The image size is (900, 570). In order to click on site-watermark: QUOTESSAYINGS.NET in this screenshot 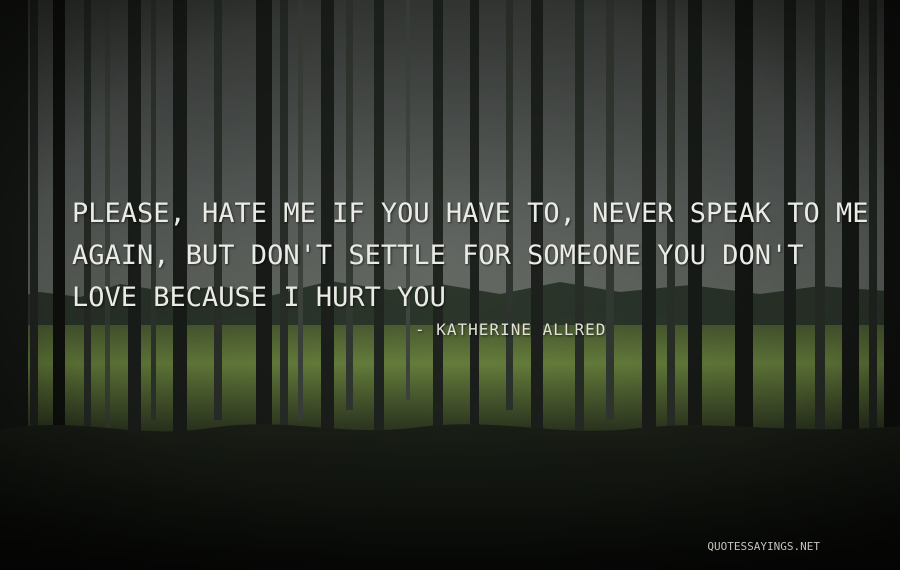, I will do `click(763, 546)`.